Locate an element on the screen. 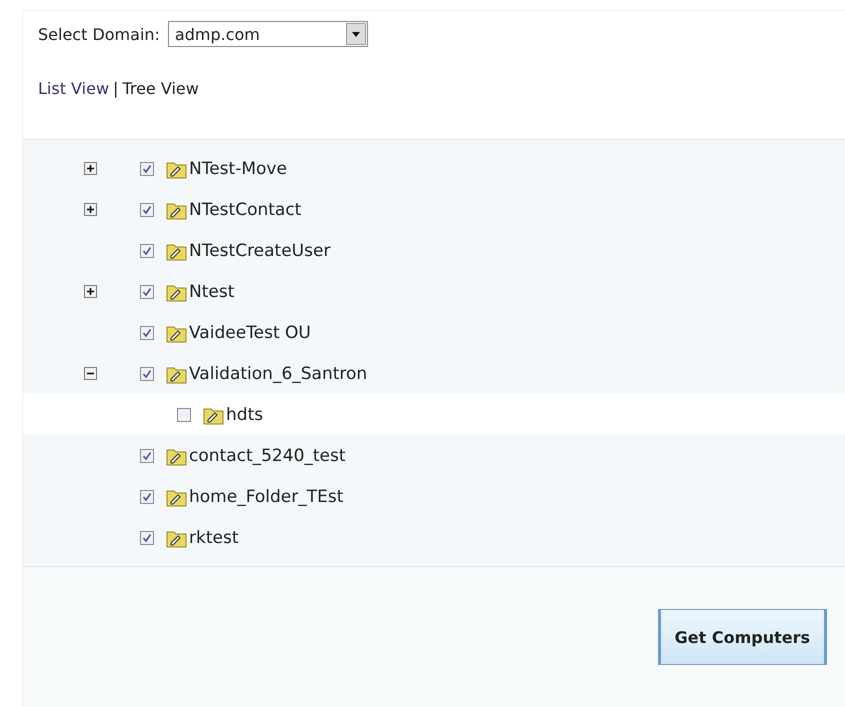  domain-select: admp.com is located at coordinates (268, 34).